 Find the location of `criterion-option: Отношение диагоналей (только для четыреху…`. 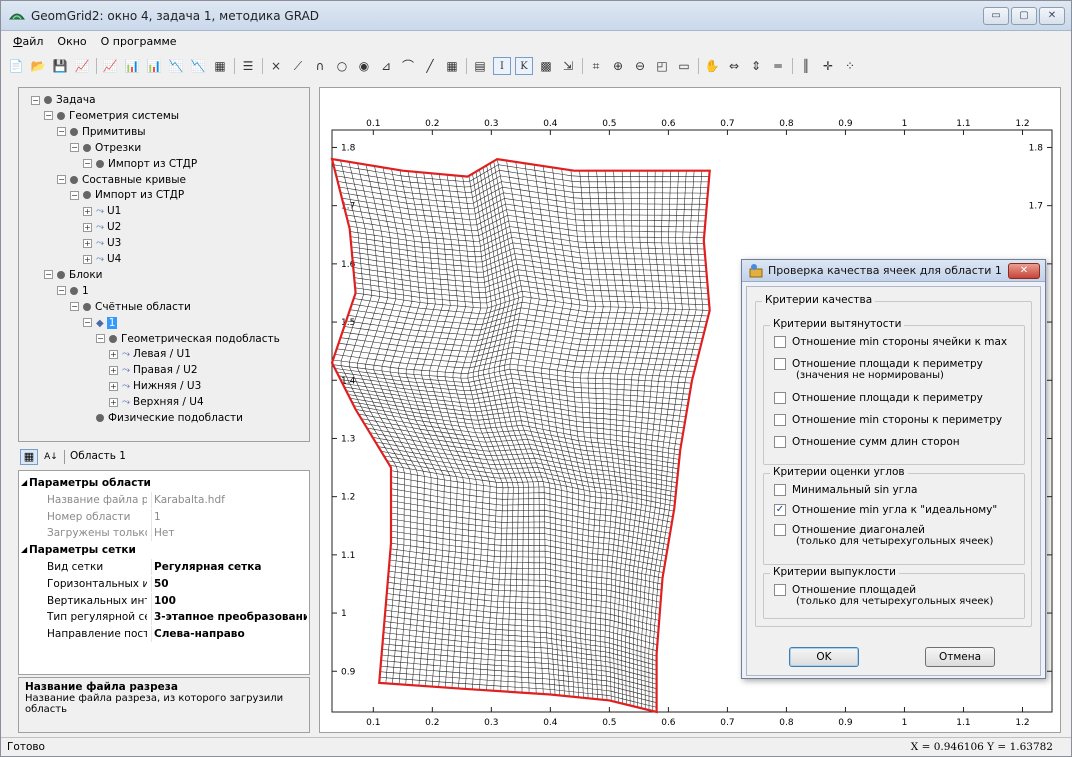

criterion-option: Отношение диагоналей (только для четыреху… is located at coordinates (883, 535).